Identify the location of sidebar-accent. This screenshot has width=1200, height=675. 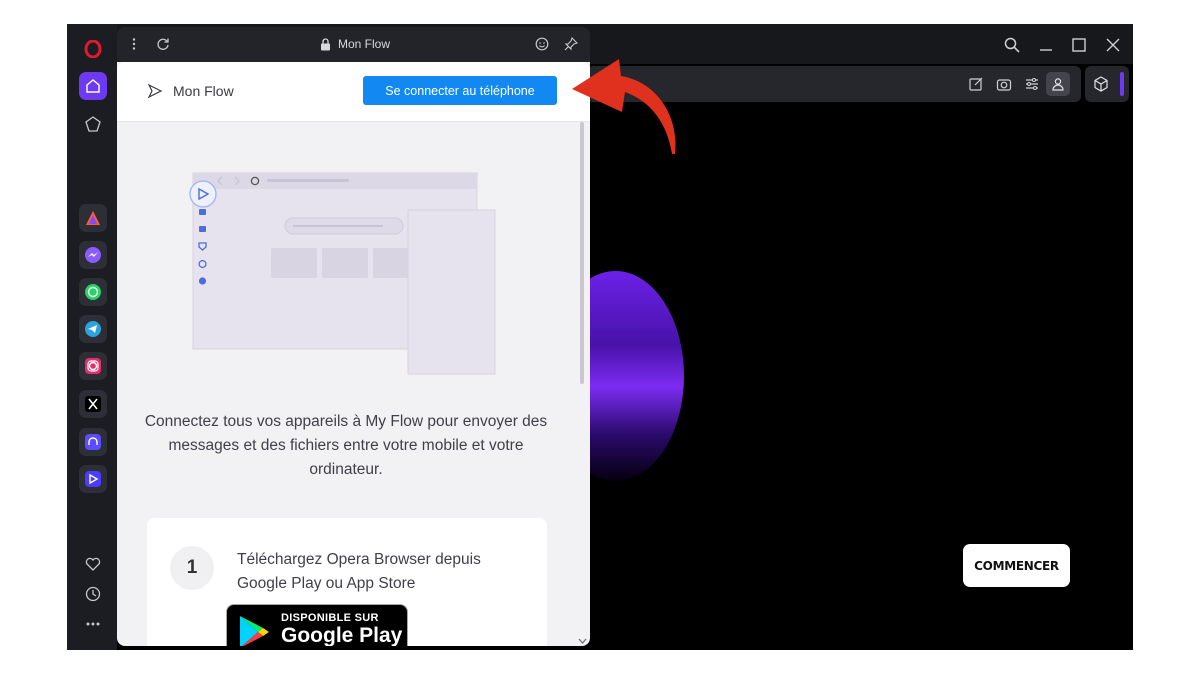
(1122, 84).